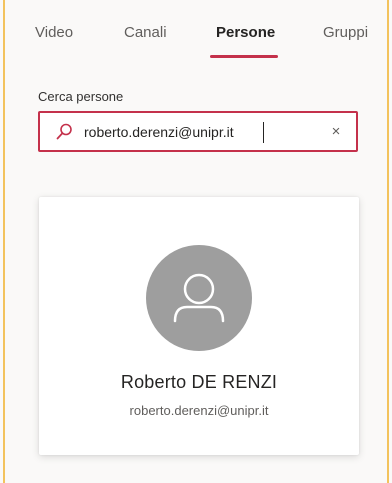  Describe the element at coordinates (54, 32) in the screenshot. I see `tab-video: Video` at that location.